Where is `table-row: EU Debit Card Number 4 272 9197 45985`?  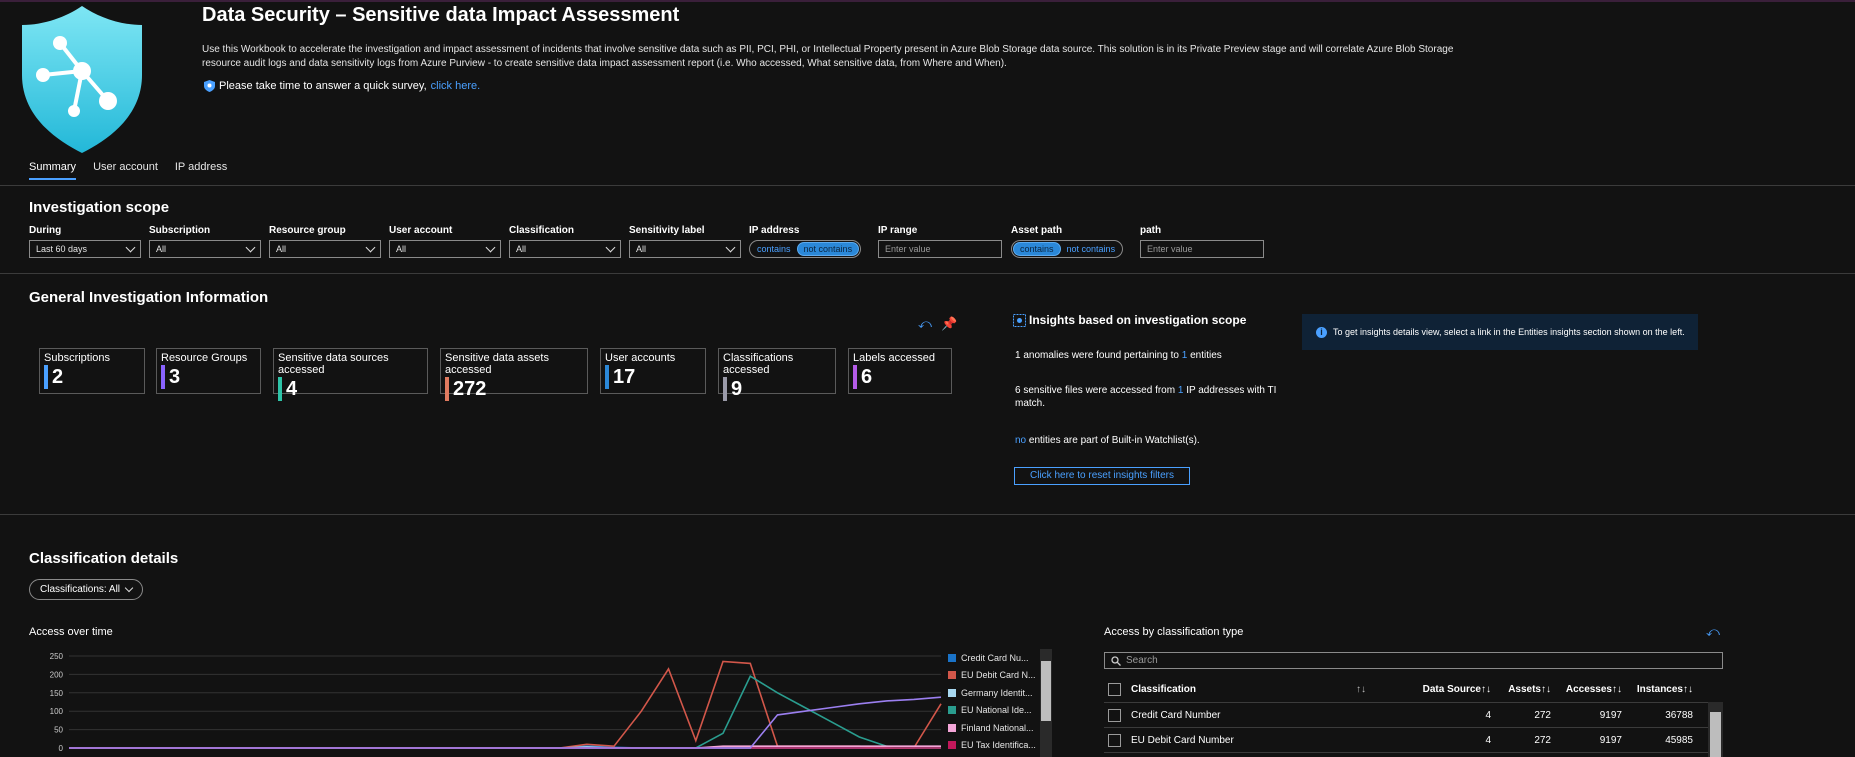
table-row: EU Debit Card Number 4 272 9197 45985 is located at coordinates (1413, 740).